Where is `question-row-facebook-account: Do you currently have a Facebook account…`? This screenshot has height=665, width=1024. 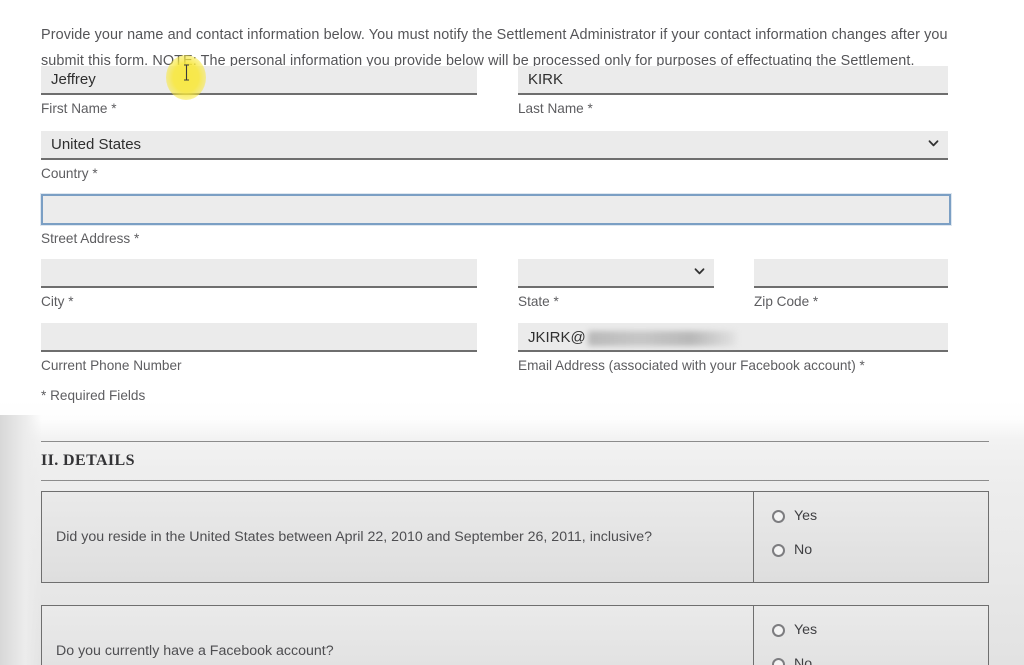
question-row-facebook-account: Do you currently have a Facebook account… is located at coordinates (515, 635).